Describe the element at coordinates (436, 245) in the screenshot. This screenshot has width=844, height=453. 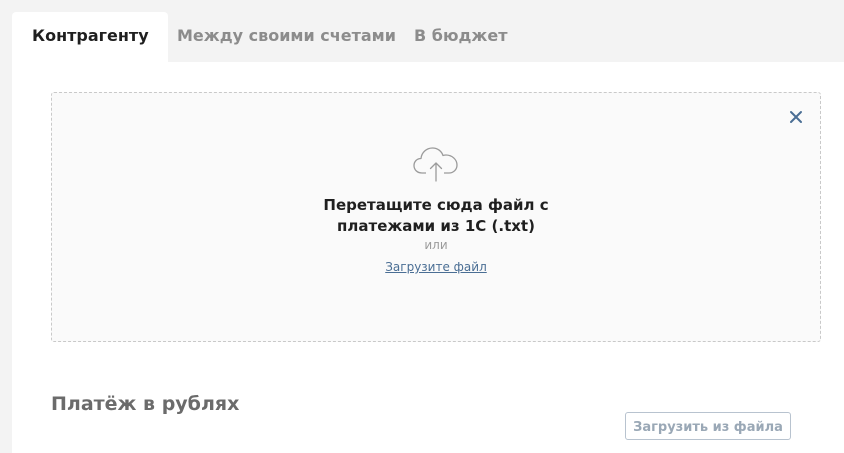
I see `dropzone-or-text: или` at that location.